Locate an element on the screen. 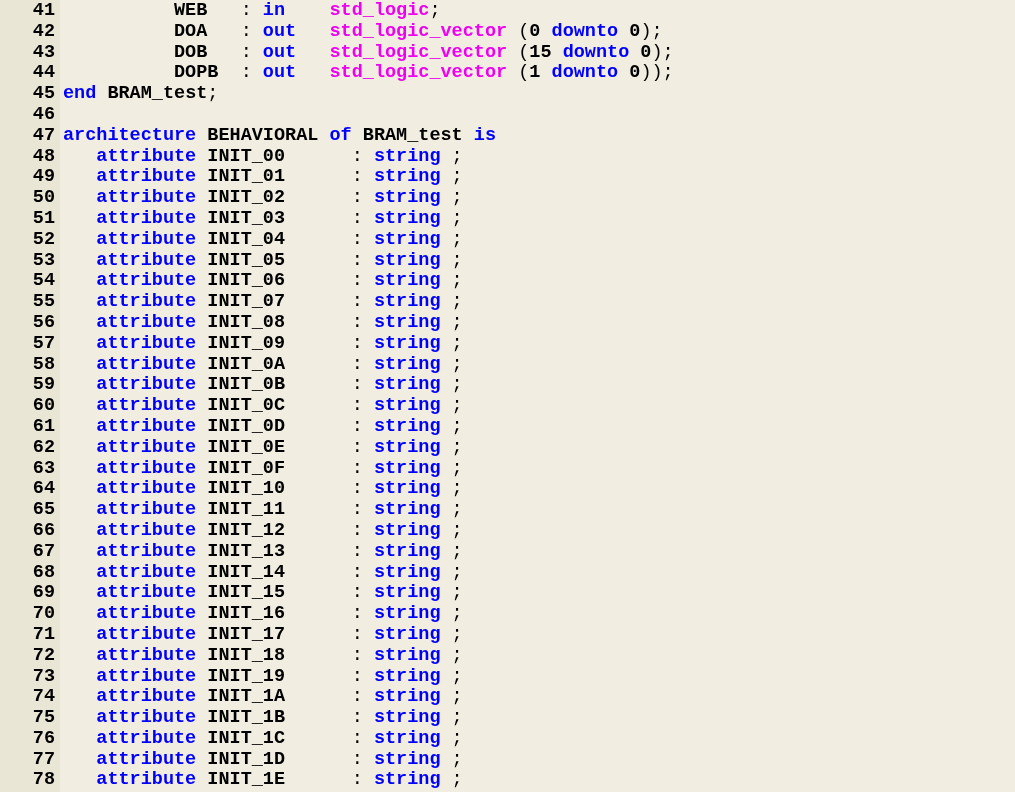 This screenshot has width=1015, height=792. code-line: attribute INIT_14 : string ; is located at coordinates (279, 572).